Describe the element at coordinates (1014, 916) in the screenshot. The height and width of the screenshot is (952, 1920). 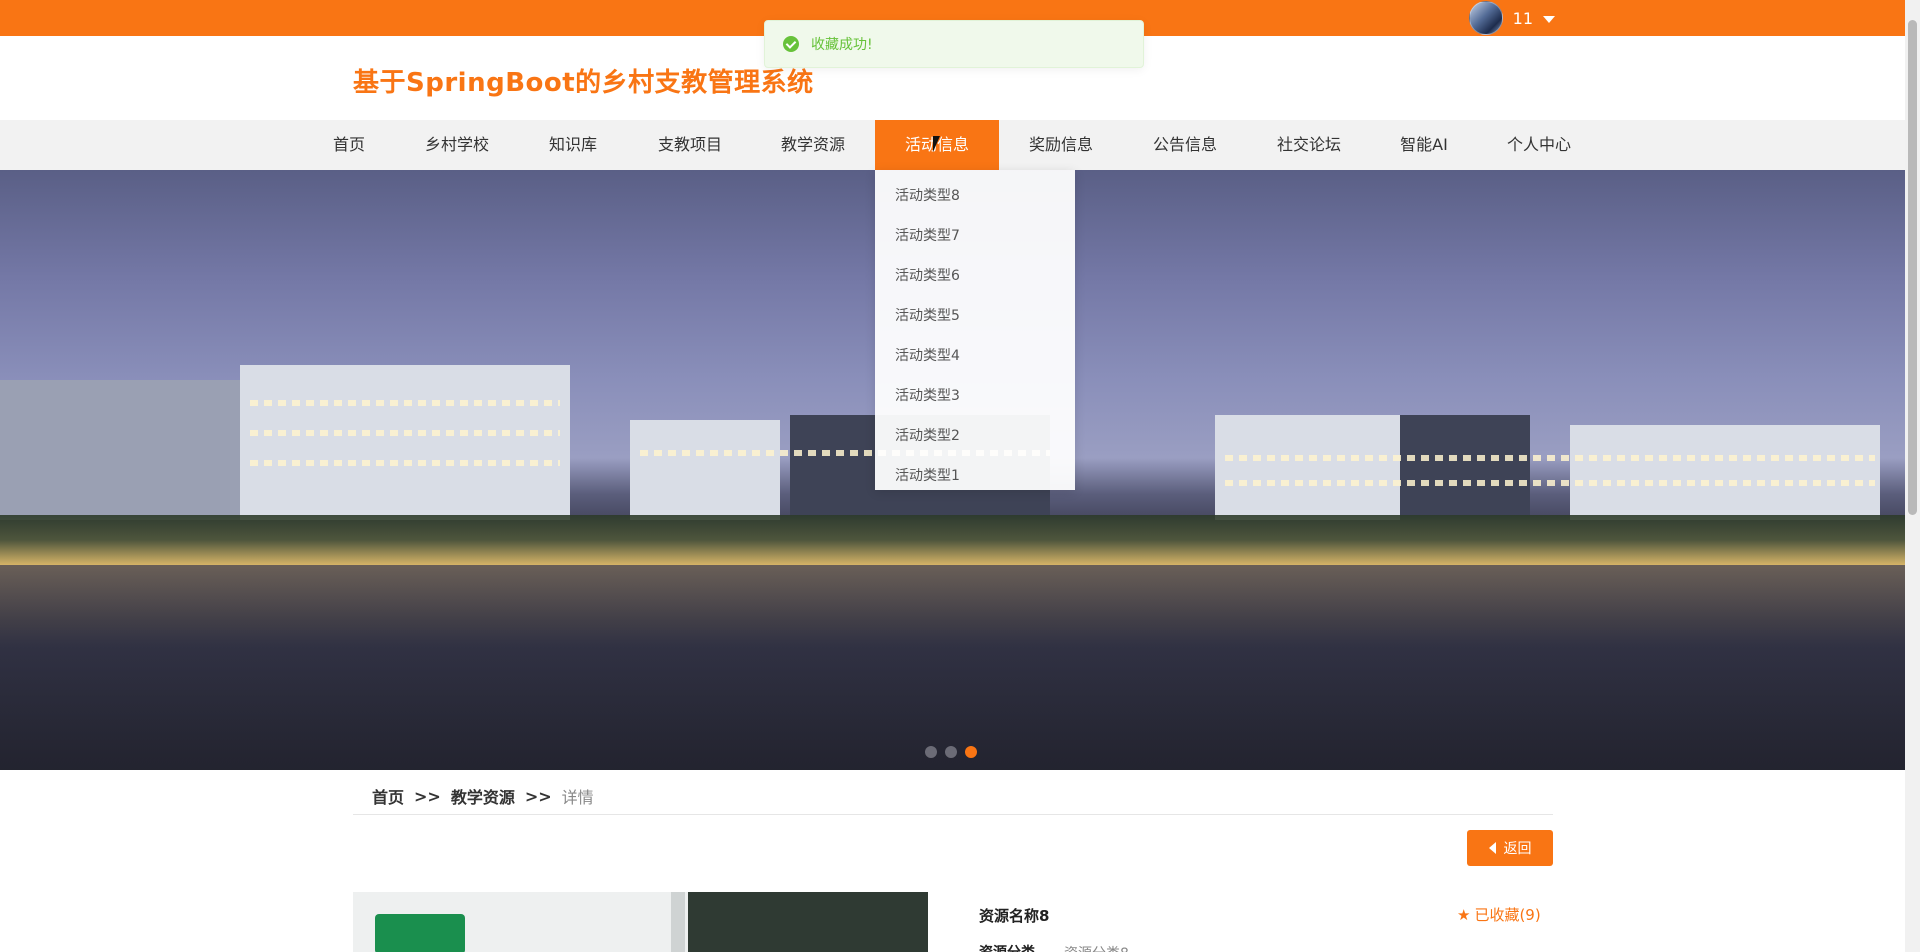
I see `resource-name: 资源名称8` at that location.